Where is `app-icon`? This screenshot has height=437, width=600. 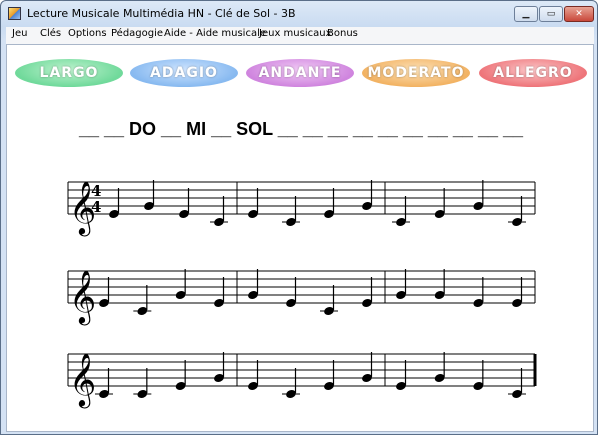
app-icon is located at coordinates (14, 13).